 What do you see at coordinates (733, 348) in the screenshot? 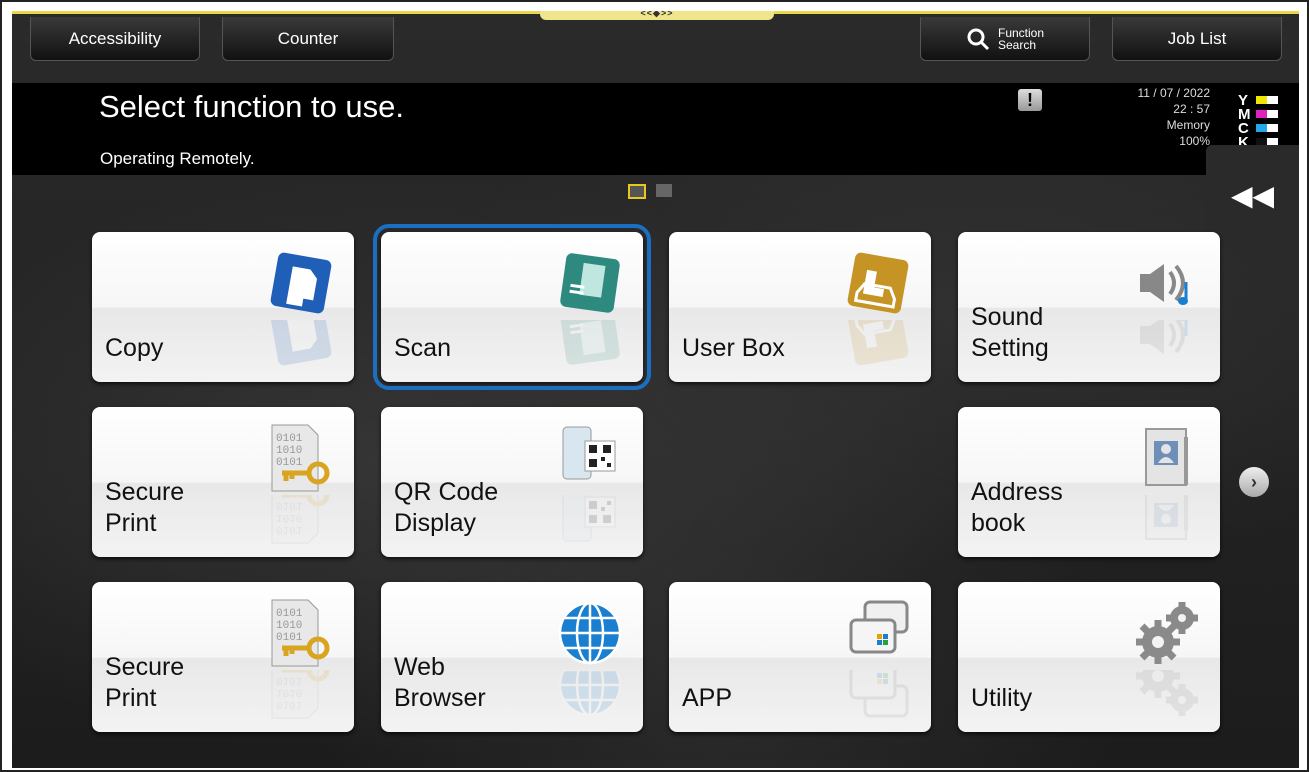
I see `tile-label: User Box` at bounding box center [733, 348].